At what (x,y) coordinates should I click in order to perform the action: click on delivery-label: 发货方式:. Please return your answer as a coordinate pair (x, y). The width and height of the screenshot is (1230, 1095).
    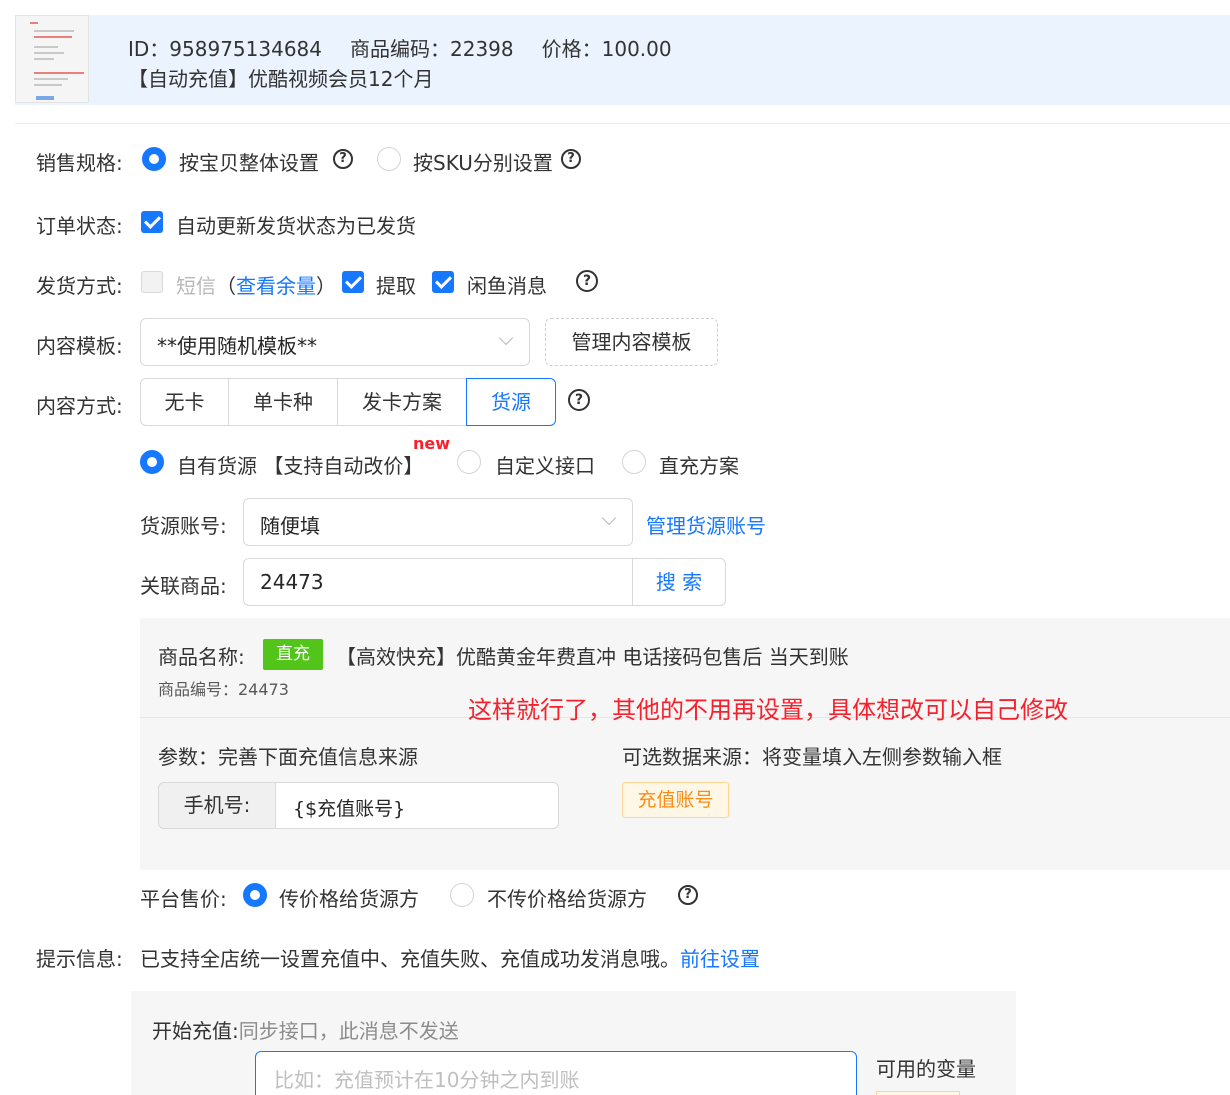
    Looking at the image, I should click on (79, 286).